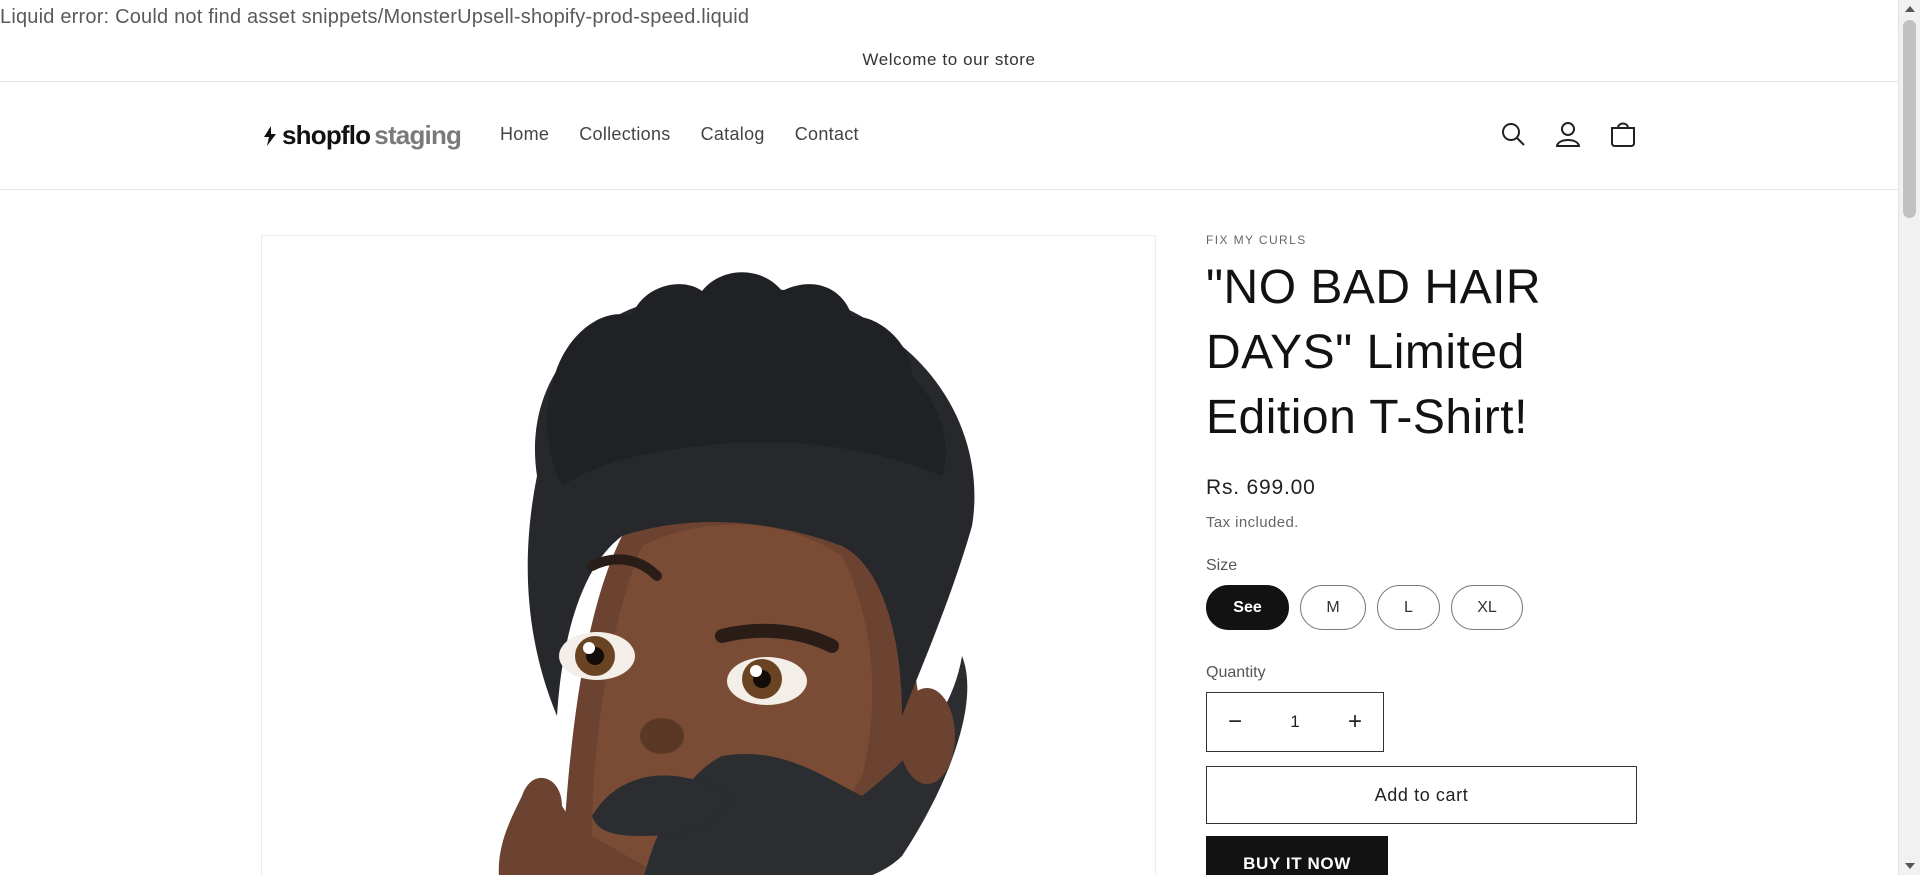  Describe the element at coordinates (418, 135) in the screenshot. I see `logo-text-secondary: staging` at that location.